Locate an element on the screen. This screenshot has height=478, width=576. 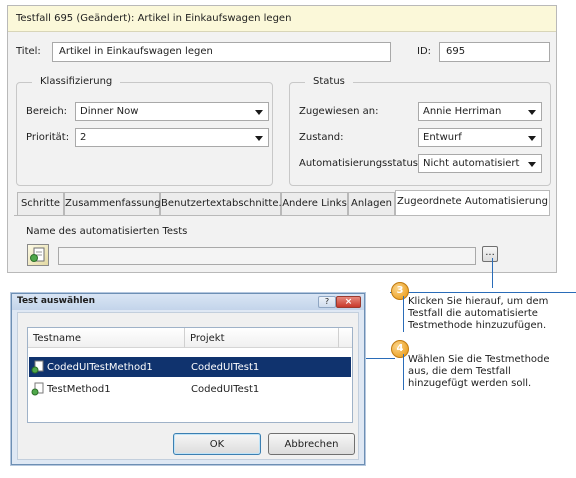
tab-user-text-sections: Benutzertextabschnitte. is located at coordinates (221, 203).